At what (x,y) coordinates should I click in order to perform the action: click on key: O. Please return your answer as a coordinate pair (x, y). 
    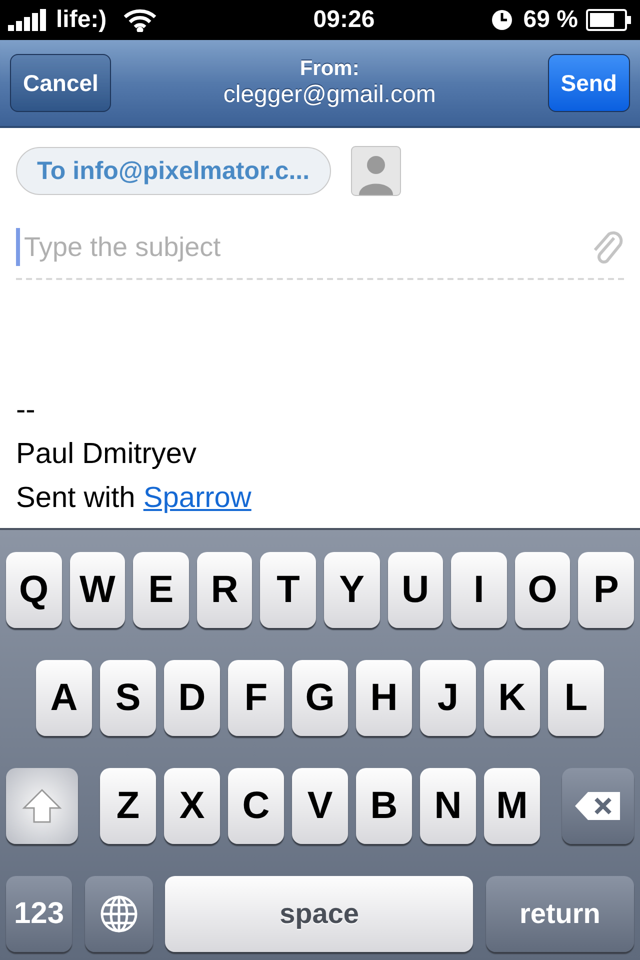
    Looking at the image, I should click on (542, 590).